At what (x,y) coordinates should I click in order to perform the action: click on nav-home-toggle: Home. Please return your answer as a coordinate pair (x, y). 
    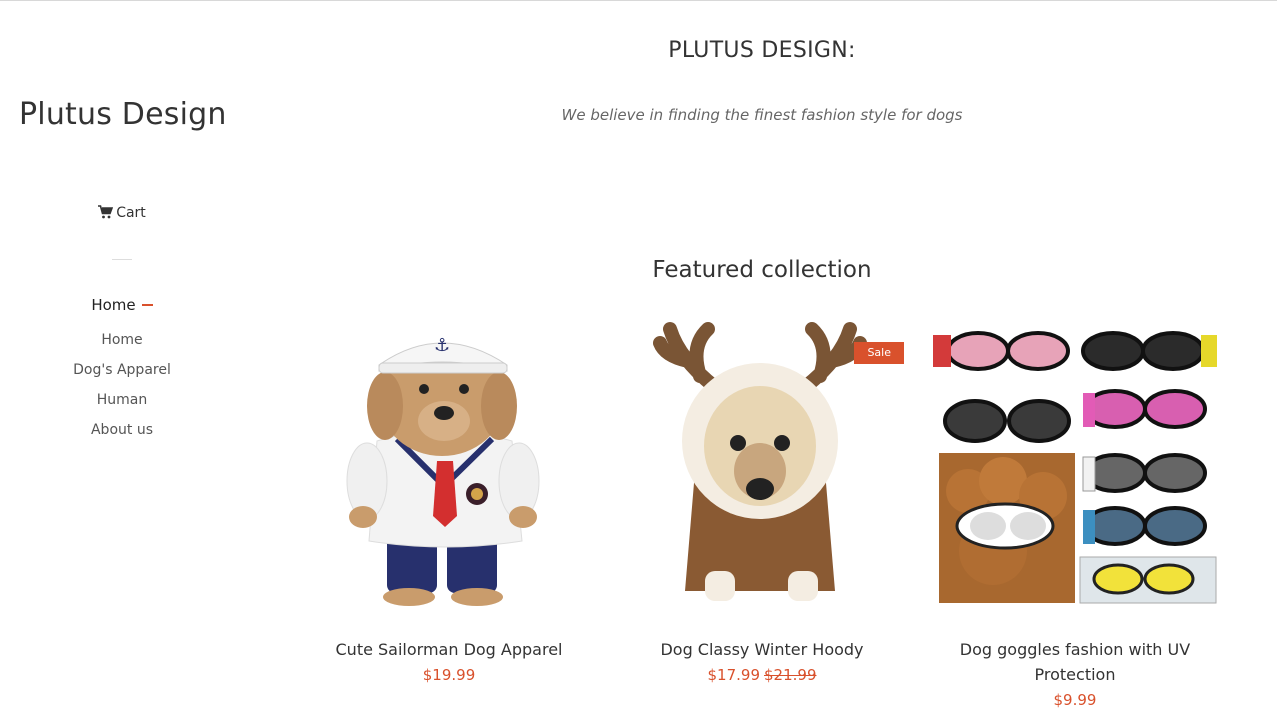
    Looking at the image, I should click on (122, 305).